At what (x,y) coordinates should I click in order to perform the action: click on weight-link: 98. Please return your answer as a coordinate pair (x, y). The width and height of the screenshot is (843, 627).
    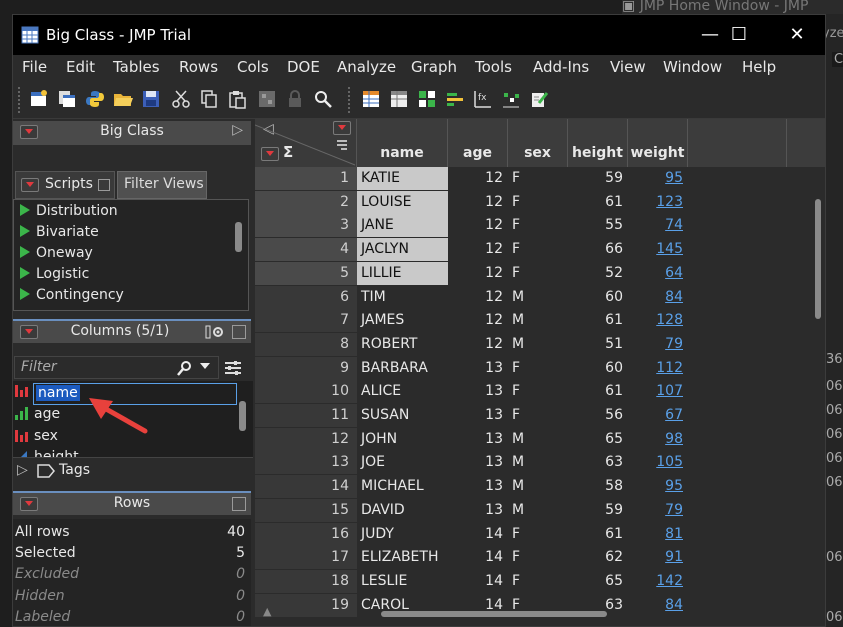
    Looking at the image, I should click on (674, 439).